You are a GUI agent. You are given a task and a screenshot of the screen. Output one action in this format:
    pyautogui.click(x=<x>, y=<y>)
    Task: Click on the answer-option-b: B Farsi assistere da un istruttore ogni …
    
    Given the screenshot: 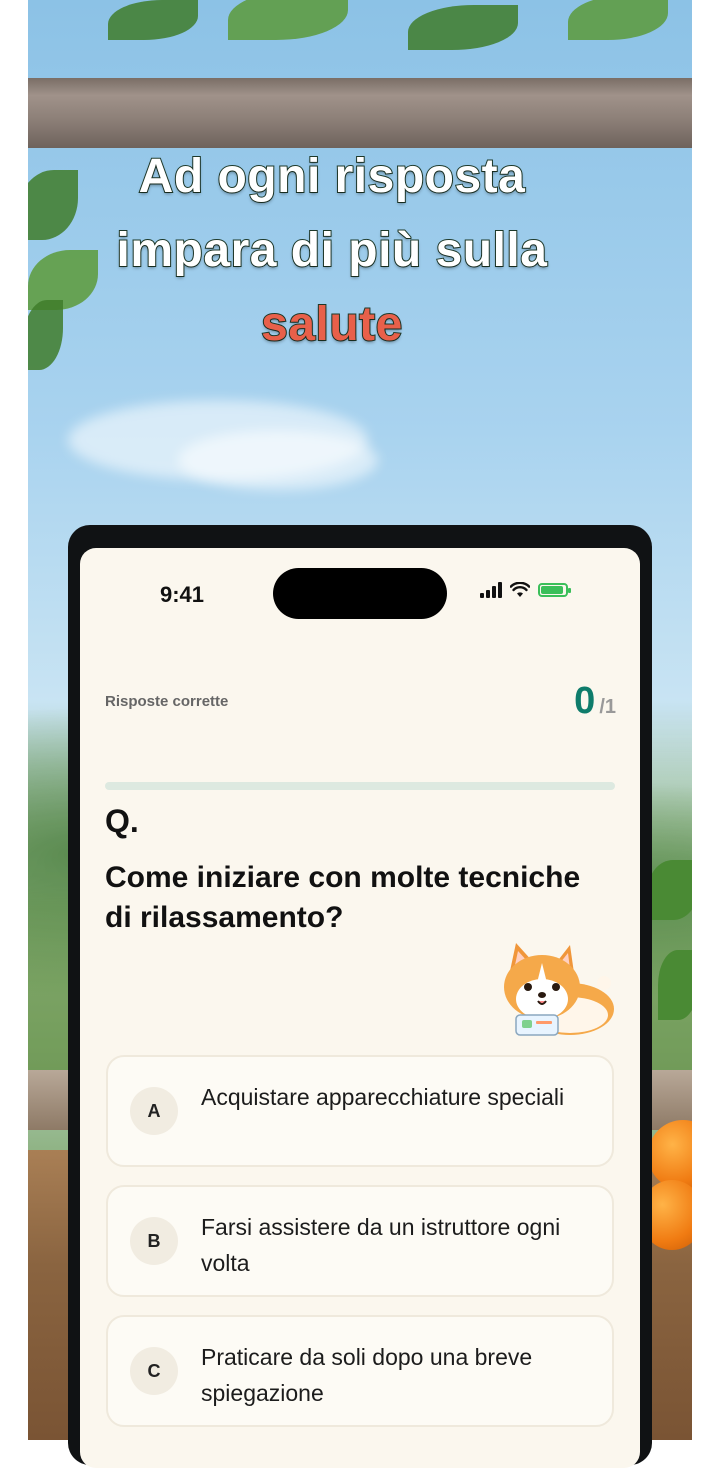 What is the action you would take?
    pyautogui.click(x=360, y=1241)
    